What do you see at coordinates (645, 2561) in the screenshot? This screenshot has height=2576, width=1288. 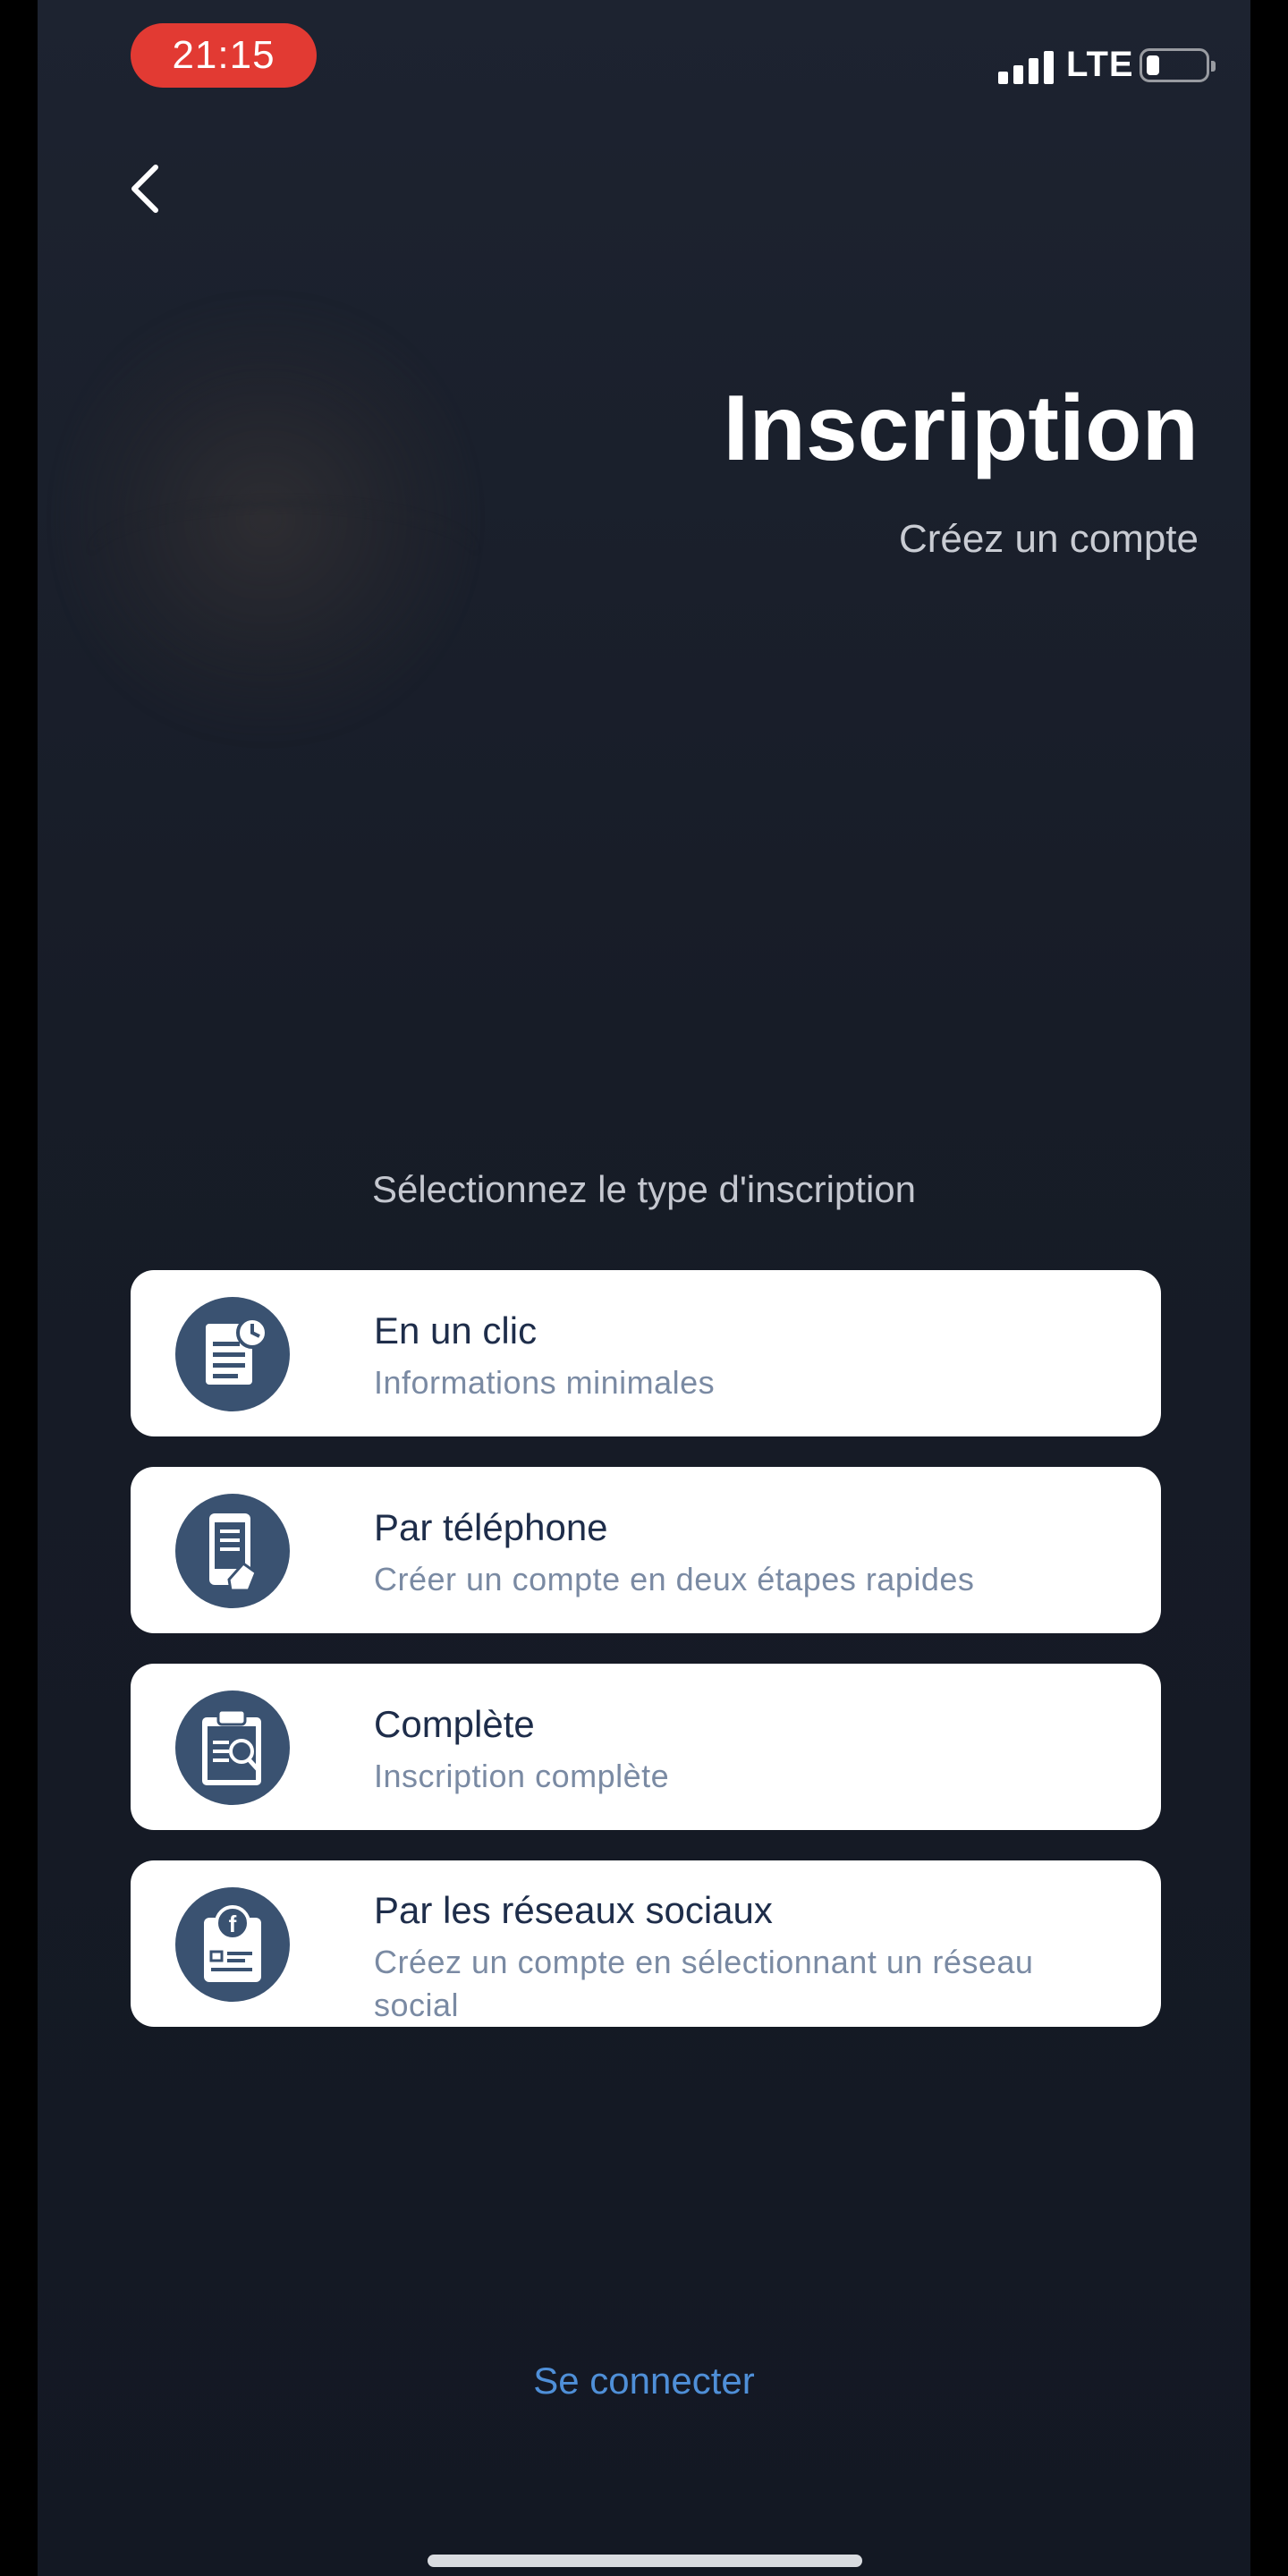 I see `home-indicator` at bounding box center [645, 2561].